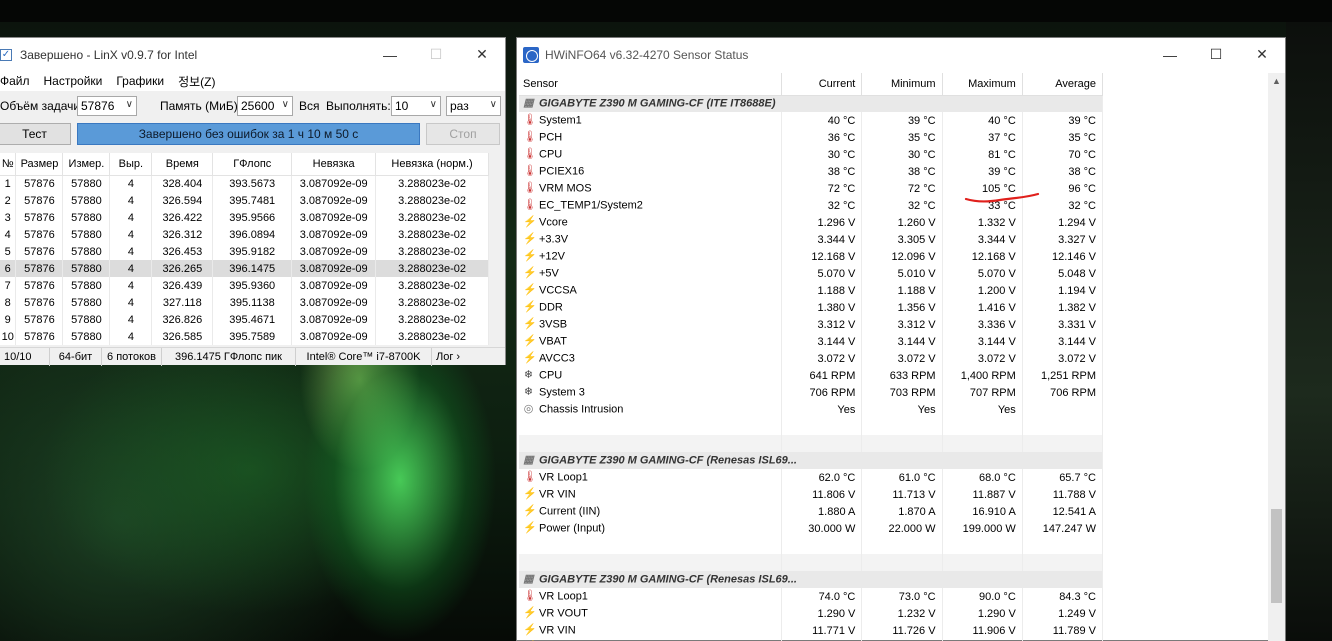 Image resolution: width=1332 pixels, height=641 pixels. I want to click on sensor-row: ⚡ +12V 12.168 V 12.096 V 12.168 V 12.146 V, so click(811, 256).